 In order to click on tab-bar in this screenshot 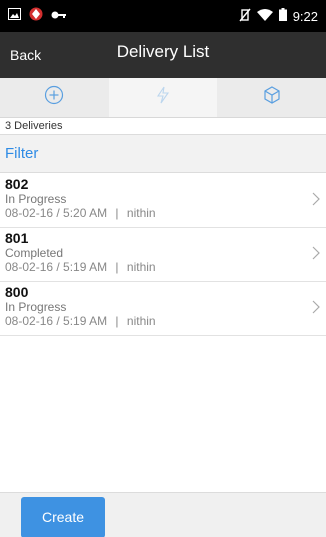, I will do `click(163, 98)`.